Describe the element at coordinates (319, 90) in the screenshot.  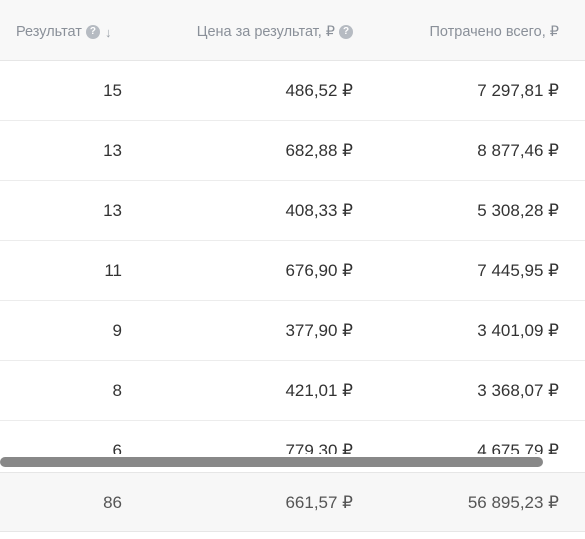
I see `cell-price: 486,52 ₽` at that location.